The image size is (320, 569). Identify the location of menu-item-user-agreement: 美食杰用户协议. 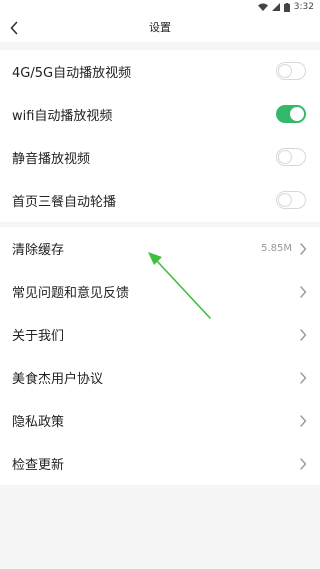
(160, 377).